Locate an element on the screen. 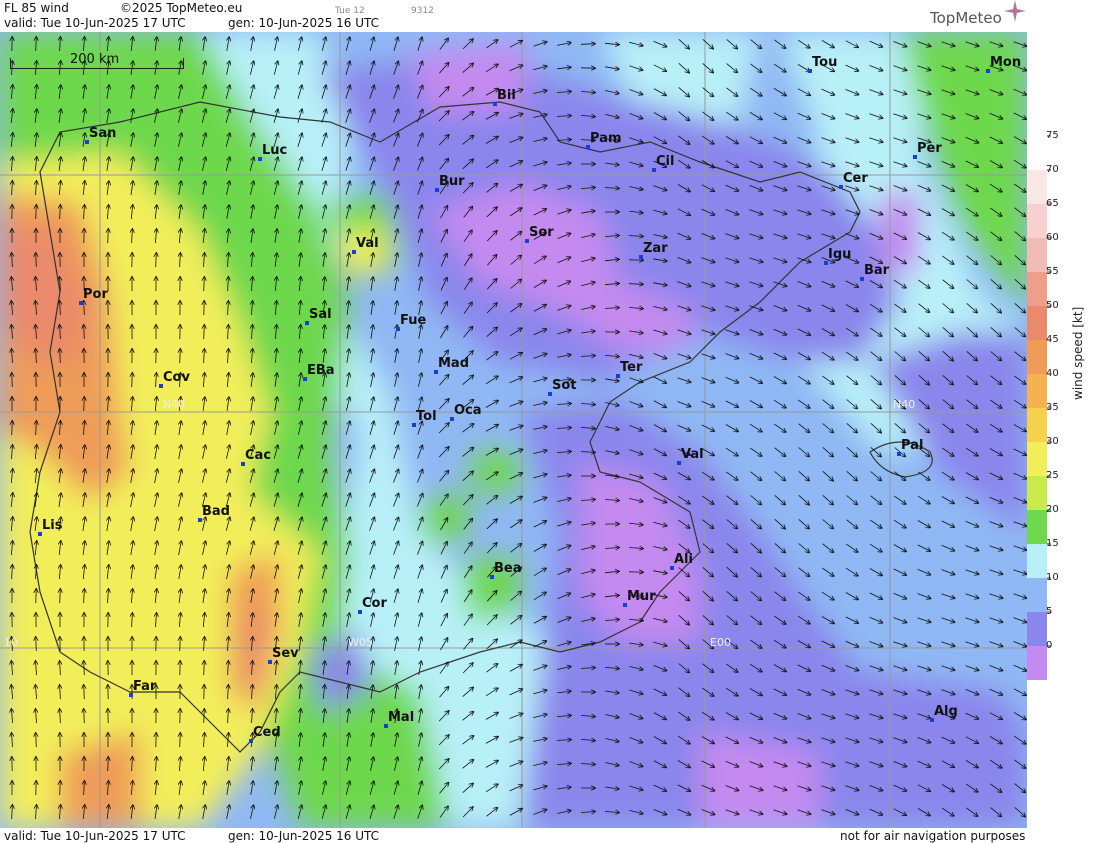 The height and width of the screenshot is (843, 1117). legend-tick-label: 30 is located at coordinates (1052, 441).